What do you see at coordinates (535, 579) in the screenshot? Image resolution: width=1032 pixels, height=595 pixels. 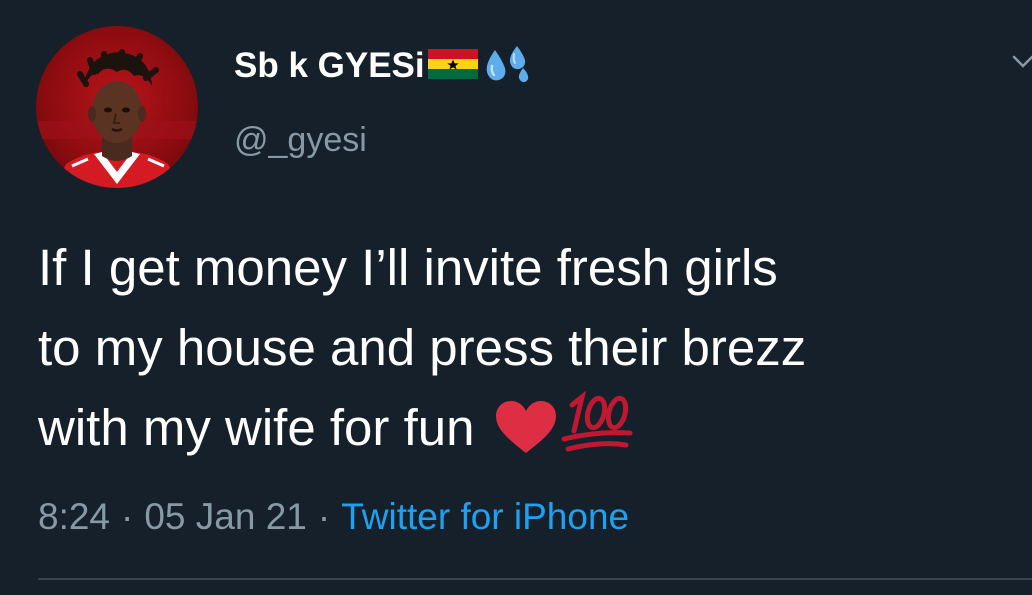 I see `divider` at bounding box center [535, 579].